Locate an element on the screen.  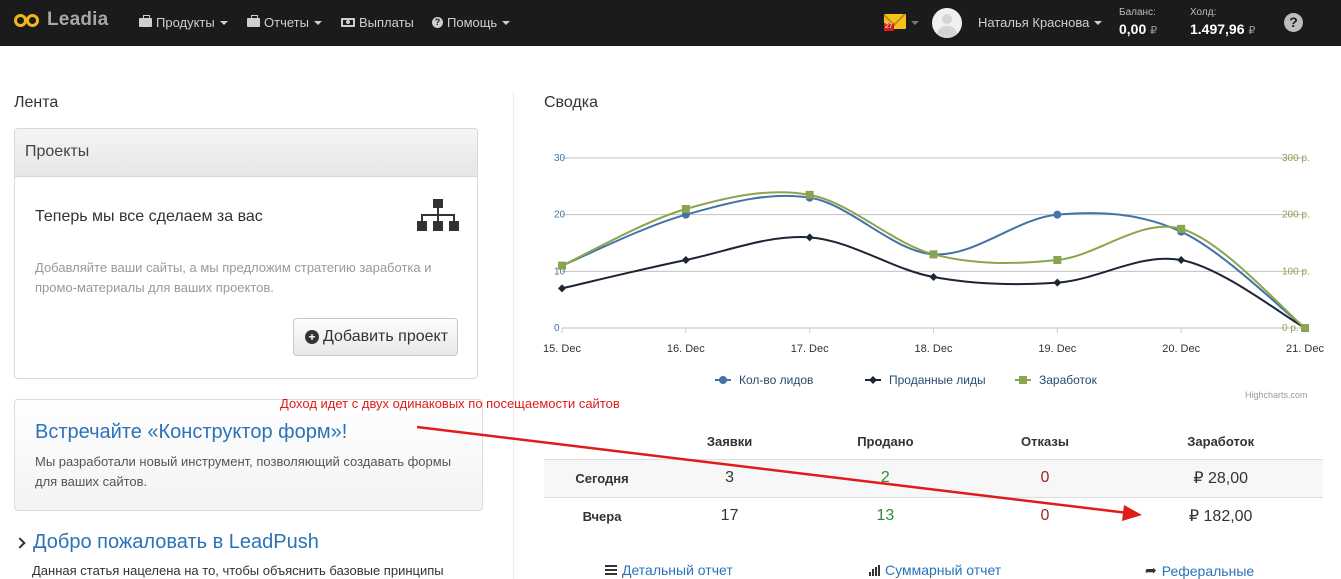
chevron-right-icon is located at coordinates (20, 542).